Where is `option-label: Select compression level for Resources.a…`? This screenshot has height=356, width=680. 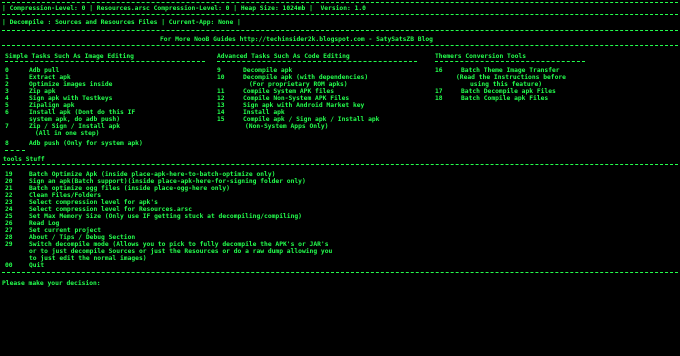 option-label: Select compression level for Resources.a… is located at coordinates (111, 209).